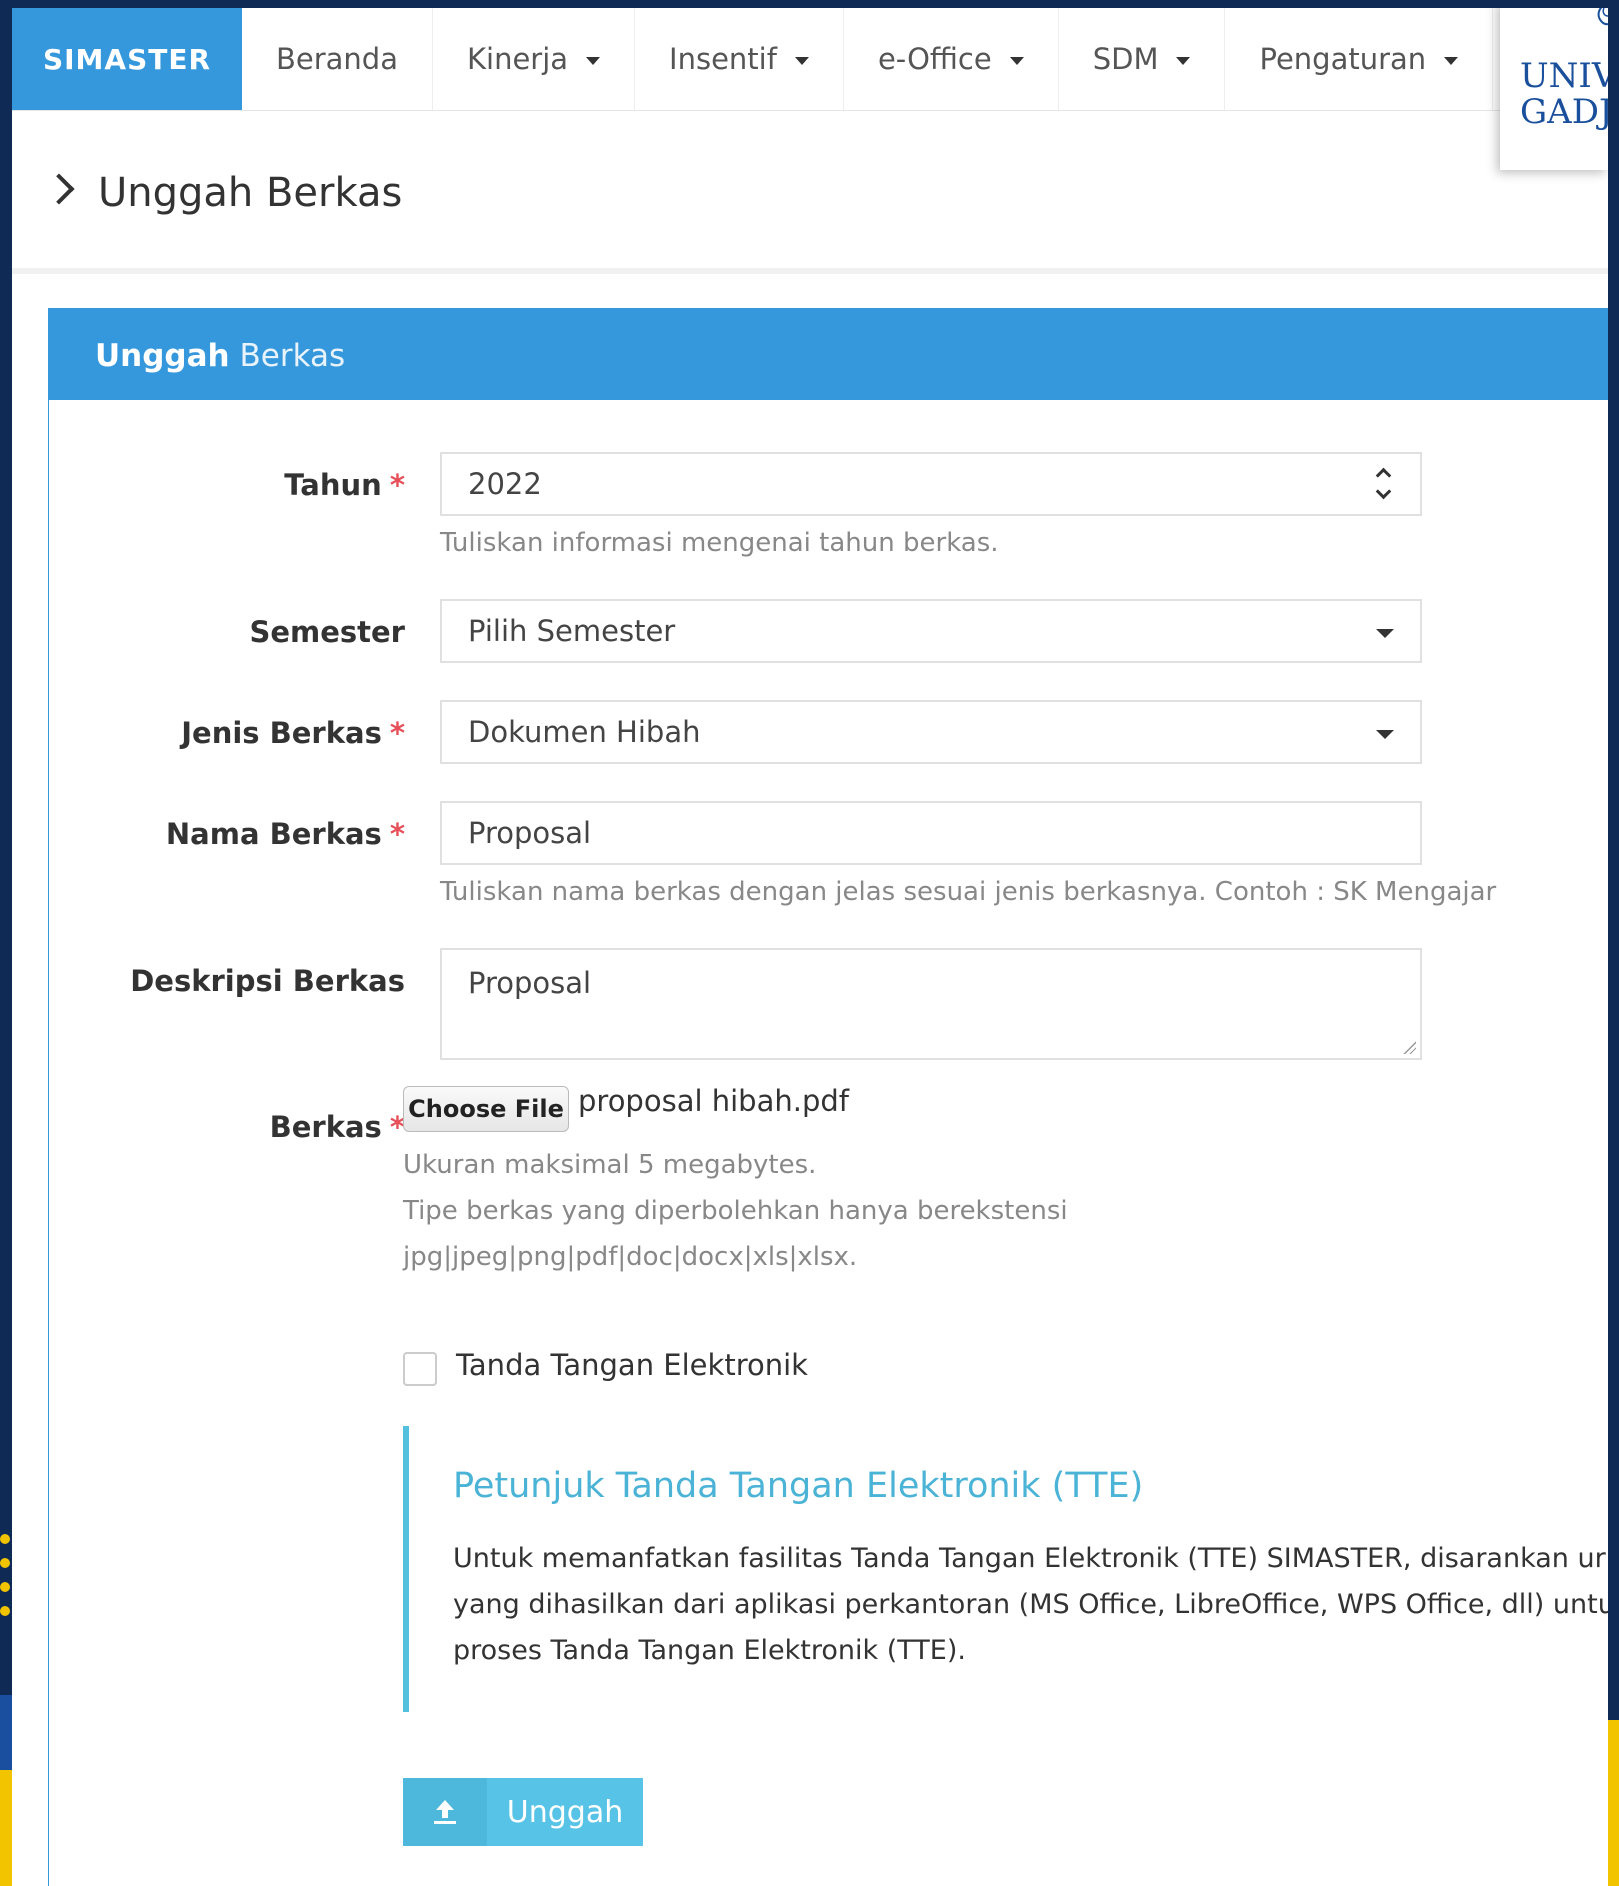 The image size is (1619, 1886). I want to click on upload-button-label: Unggah, so click(565, 1812).